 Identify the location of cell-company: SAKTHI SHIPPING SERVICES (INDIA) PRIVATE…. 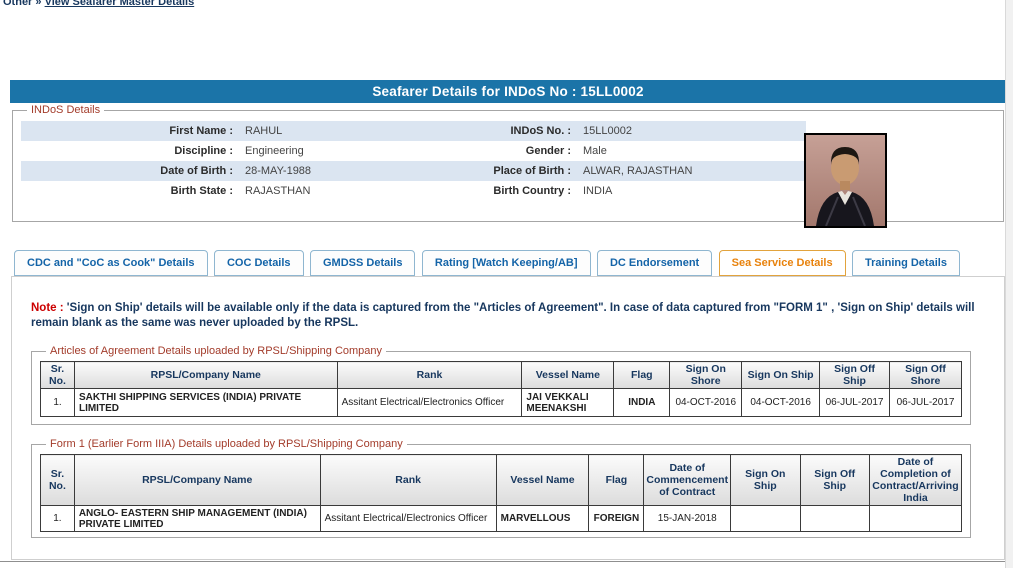
(205, 402).